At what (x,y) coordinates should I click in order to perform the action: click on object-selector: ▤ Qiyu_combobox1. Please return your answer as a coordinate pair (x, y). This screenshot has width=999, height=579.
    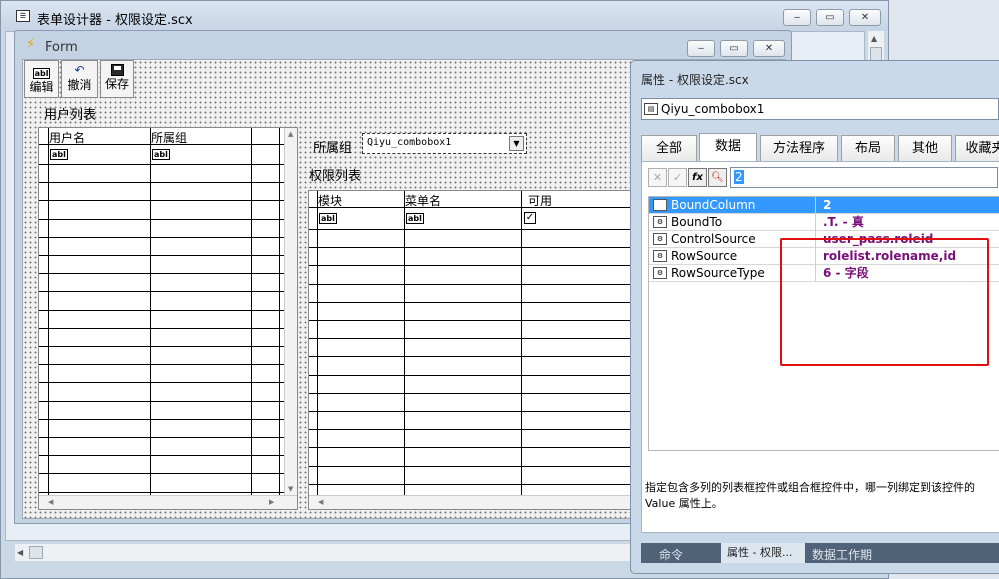
    Looking at the image, I should click on (820, 109).